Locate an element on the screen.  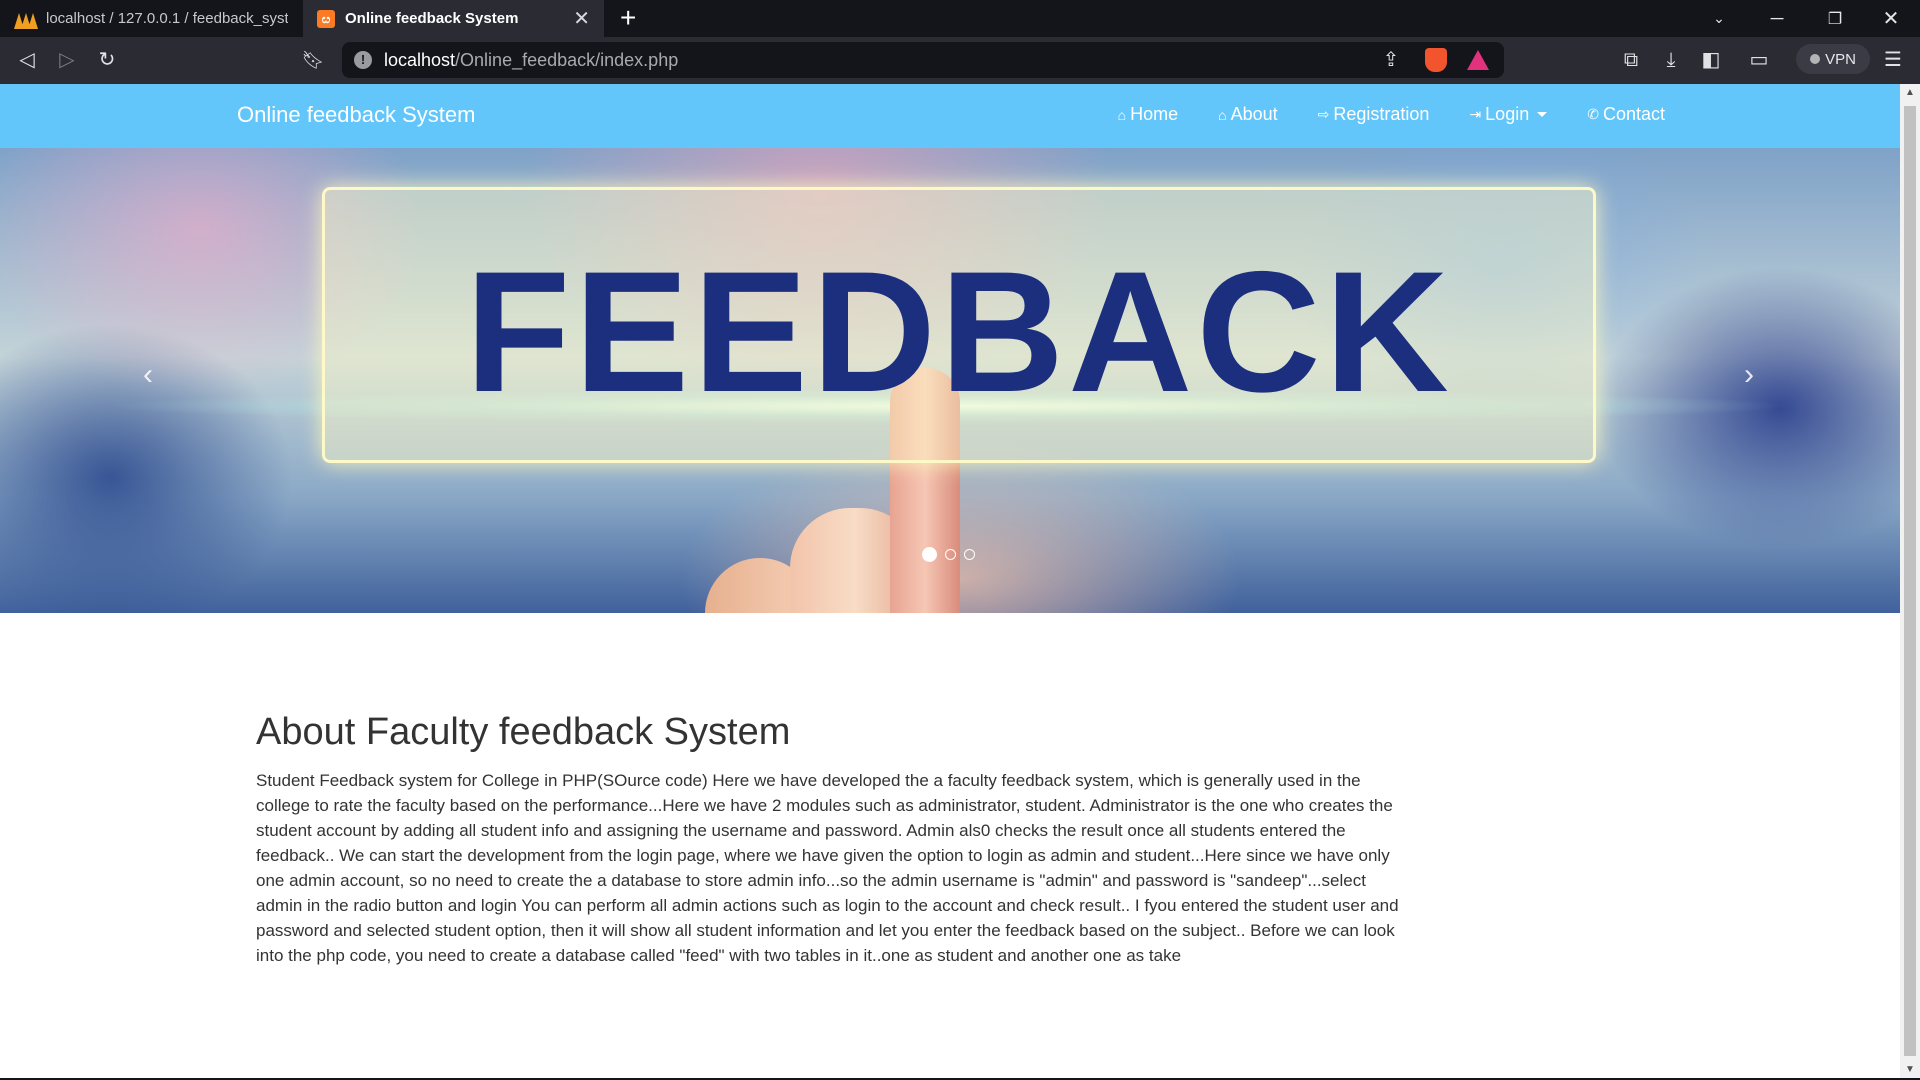
slide-text: FEEDBACK is located at coordinates (959, 332).